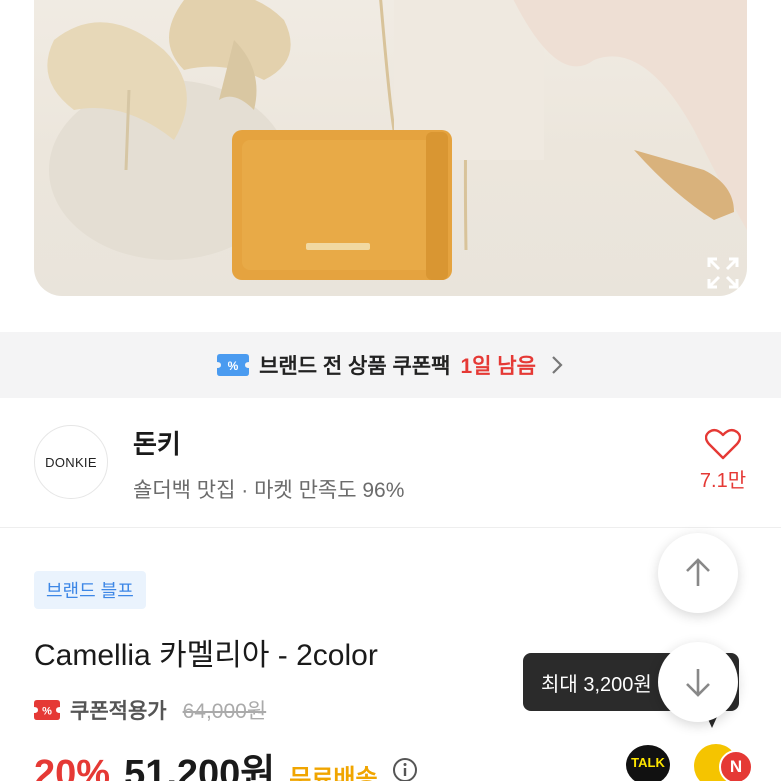 The image size is (781, 781). Describe the element at coordinates (333, 773) in the screenshot. I see `free-shipping-label: 무료배송` at that location.